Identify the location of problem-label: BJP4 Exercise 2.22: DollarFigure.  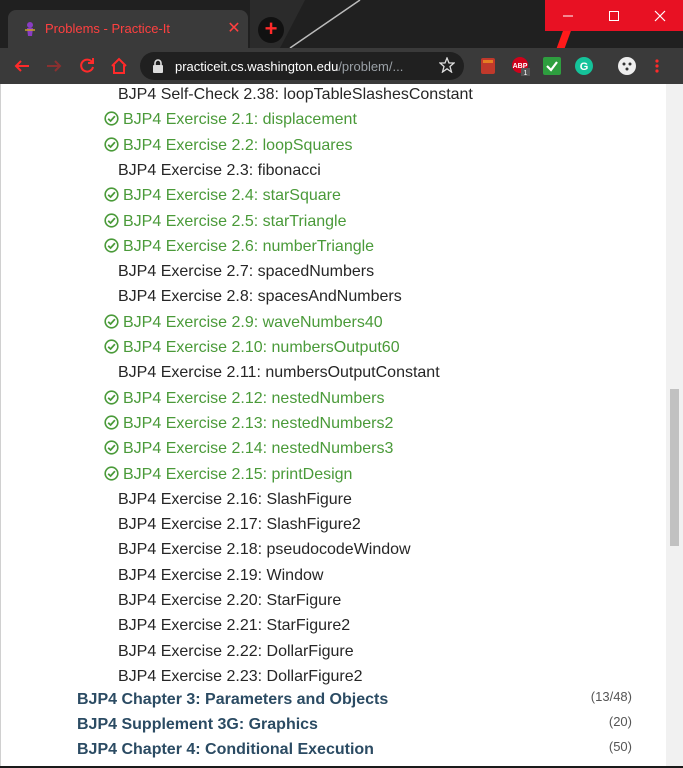
(236, 651).